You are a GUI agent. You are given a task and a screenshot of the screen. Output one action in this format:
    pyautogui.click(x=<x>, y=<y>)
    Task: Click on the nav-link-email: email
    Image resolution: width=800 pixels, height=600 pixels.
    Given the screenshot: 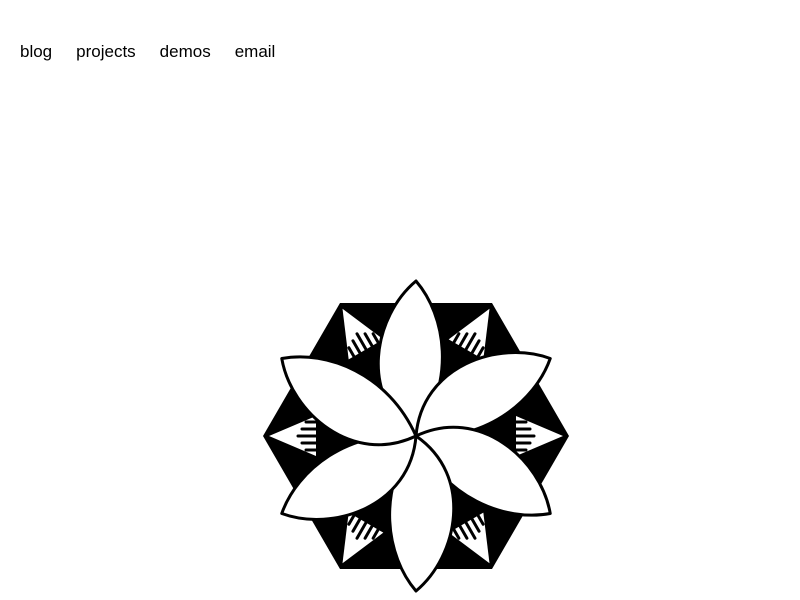 What is the action you would take?
    pyautogui.click(x=255, y=52)
    